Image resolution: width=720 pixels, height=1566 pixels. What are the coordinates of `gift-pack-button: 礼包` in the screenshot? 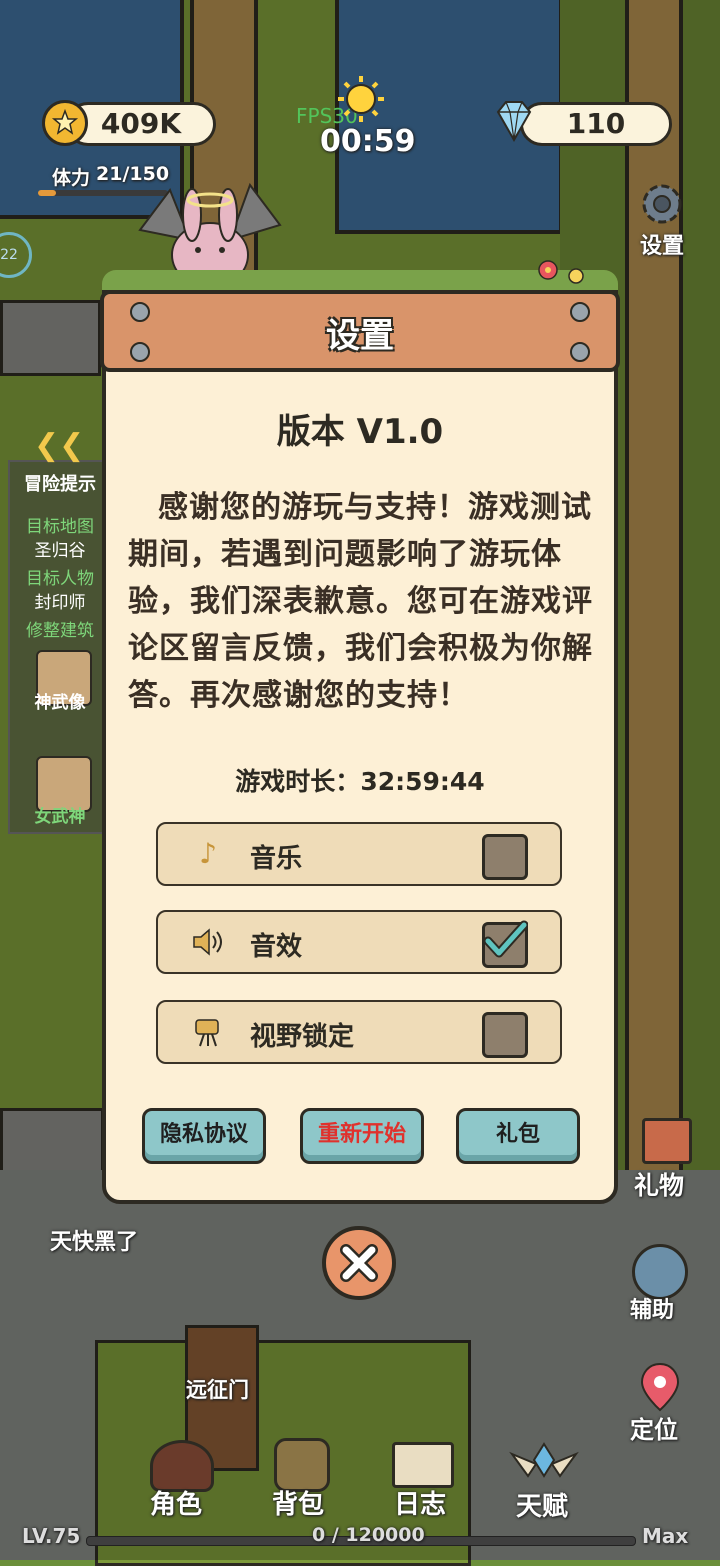 It's located at (518, 1136).